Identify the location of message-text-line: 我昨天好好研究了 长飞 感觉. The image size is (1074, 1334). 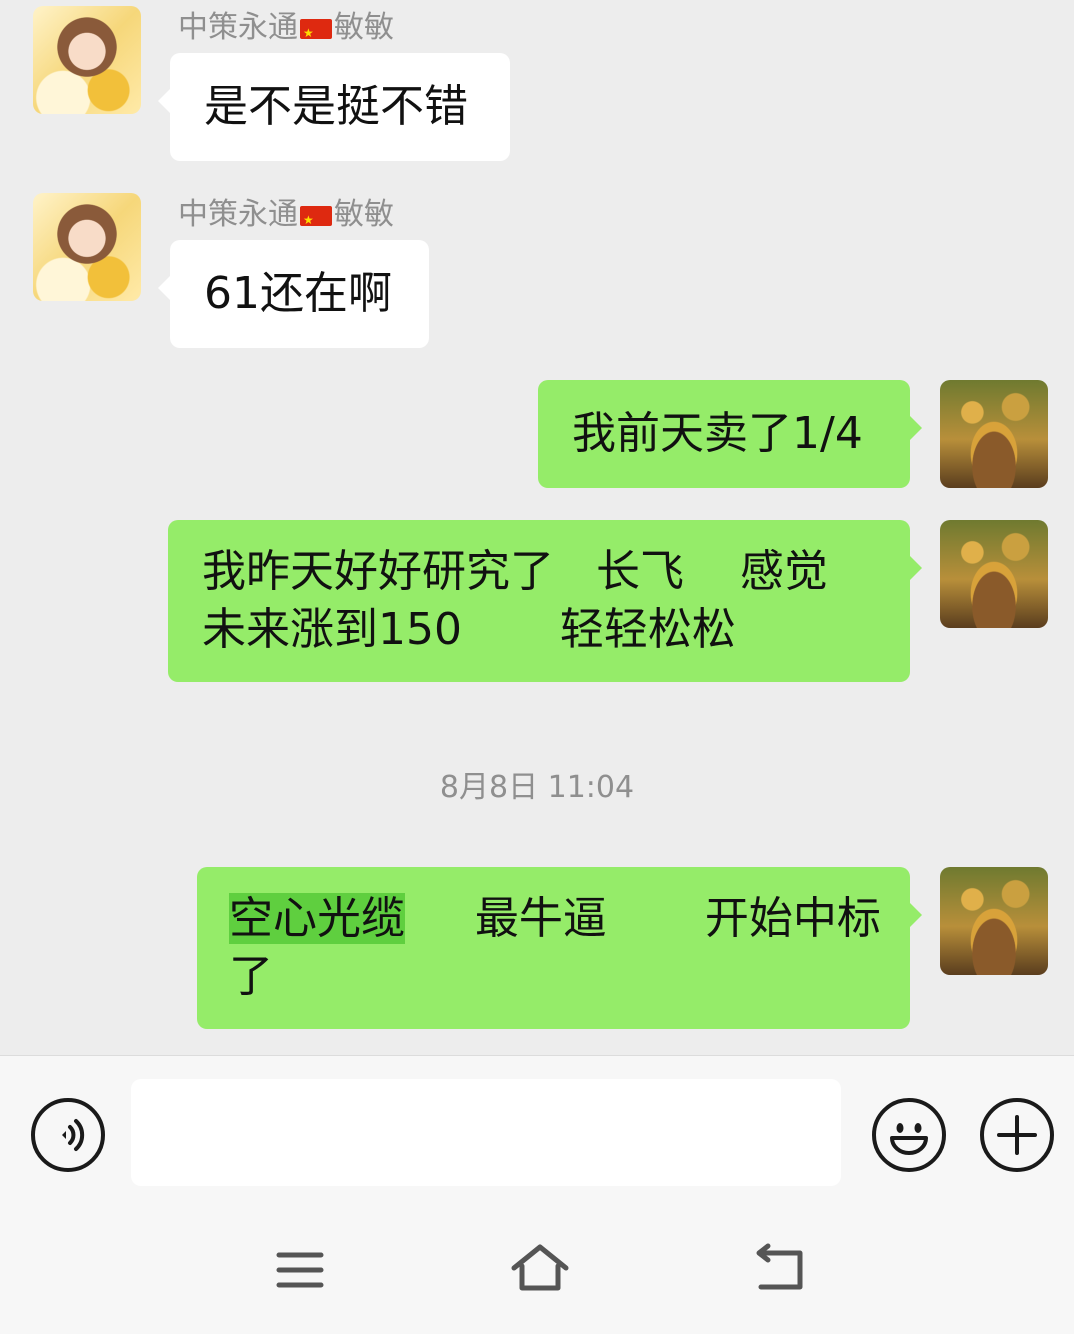
(515, 571).